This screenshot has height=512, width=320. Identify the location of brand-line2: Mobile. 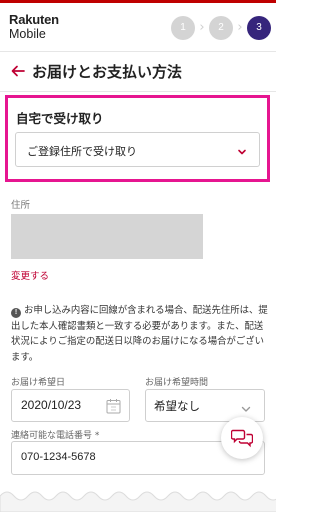
(27, 34).